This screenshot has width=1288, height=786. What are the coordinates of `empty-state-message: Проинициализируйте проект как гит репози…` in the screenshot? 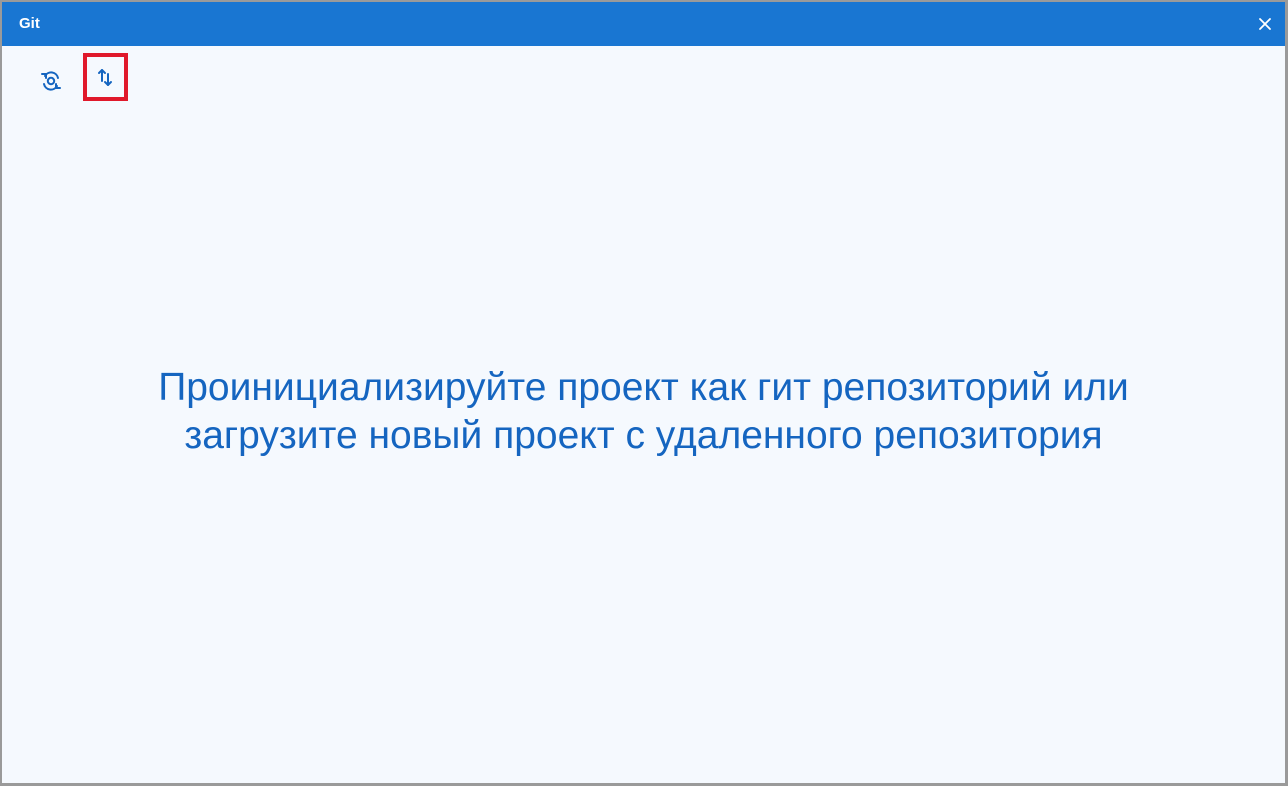 It's located at (643, 412).